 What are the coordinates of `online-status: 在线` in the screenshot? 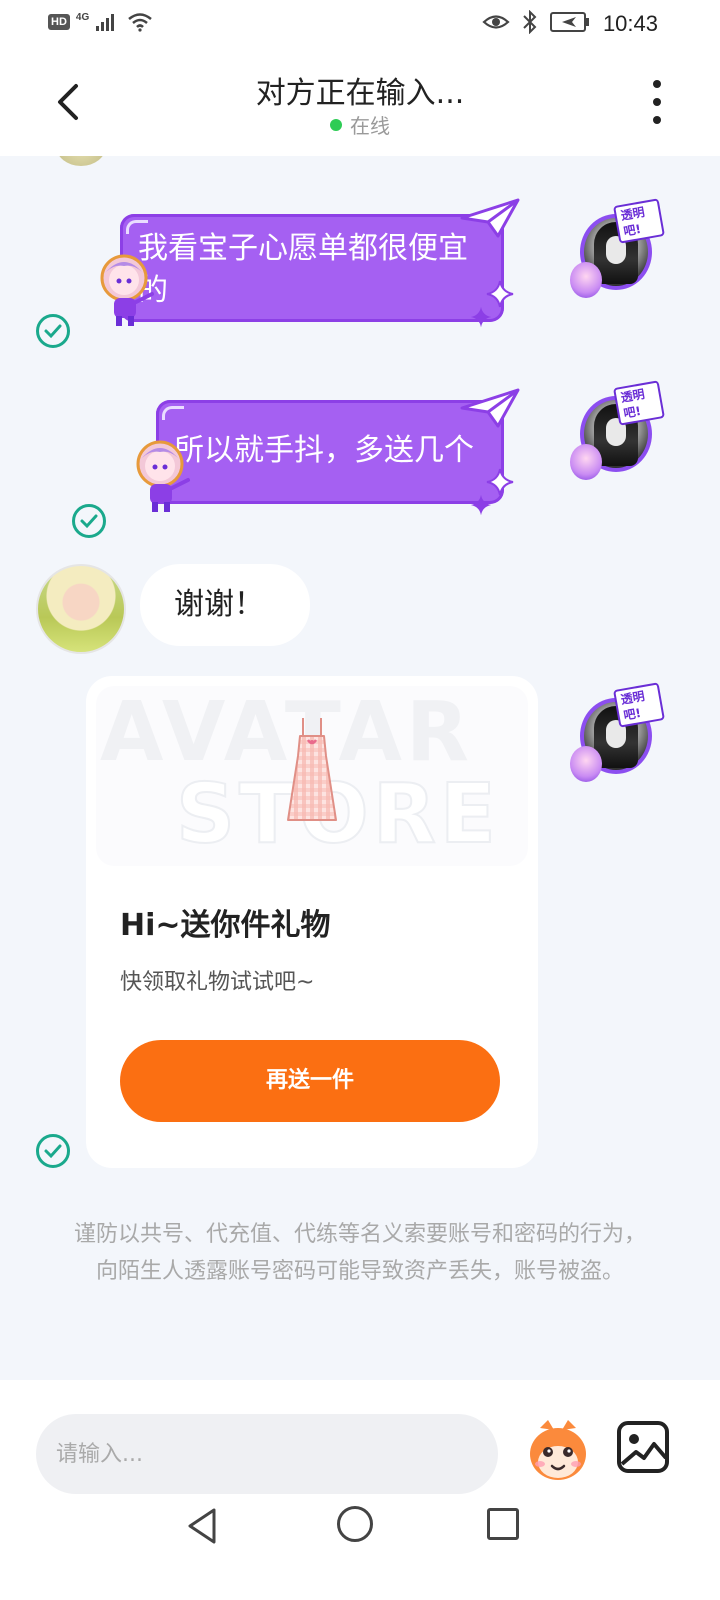 It's located at (360, 124).